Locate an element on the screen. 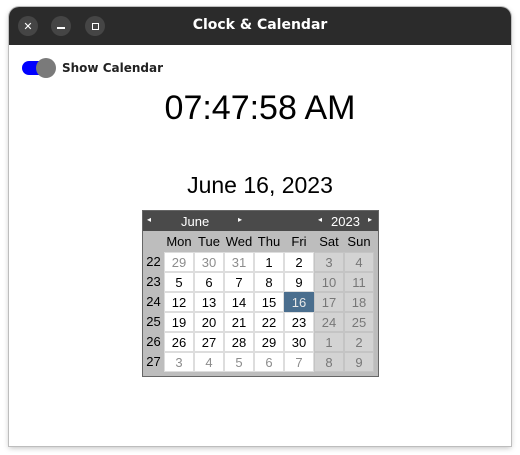  show-calendar-toggle-row: Show Calendar is located at coordinates (92, 68).